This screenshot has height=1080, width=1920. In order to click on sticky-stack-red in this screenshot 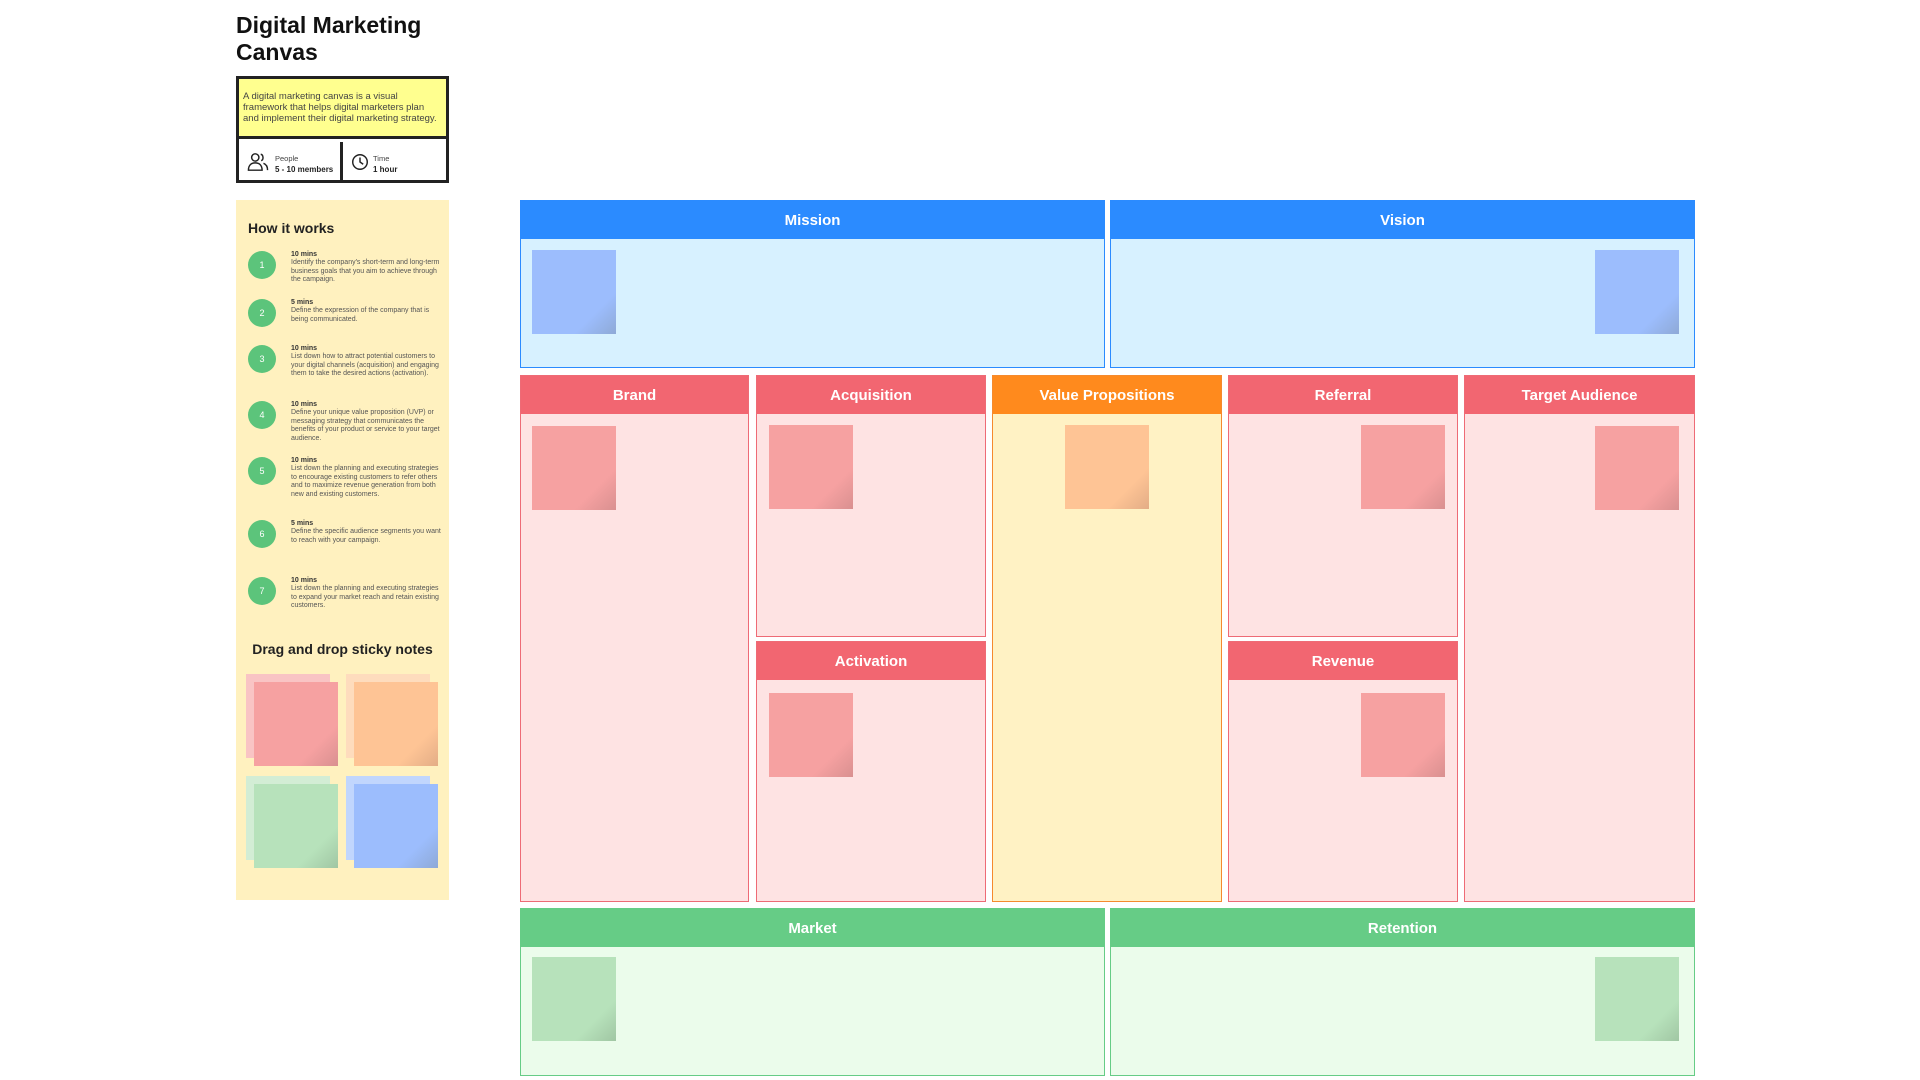, I will do `click(293, 721)`.